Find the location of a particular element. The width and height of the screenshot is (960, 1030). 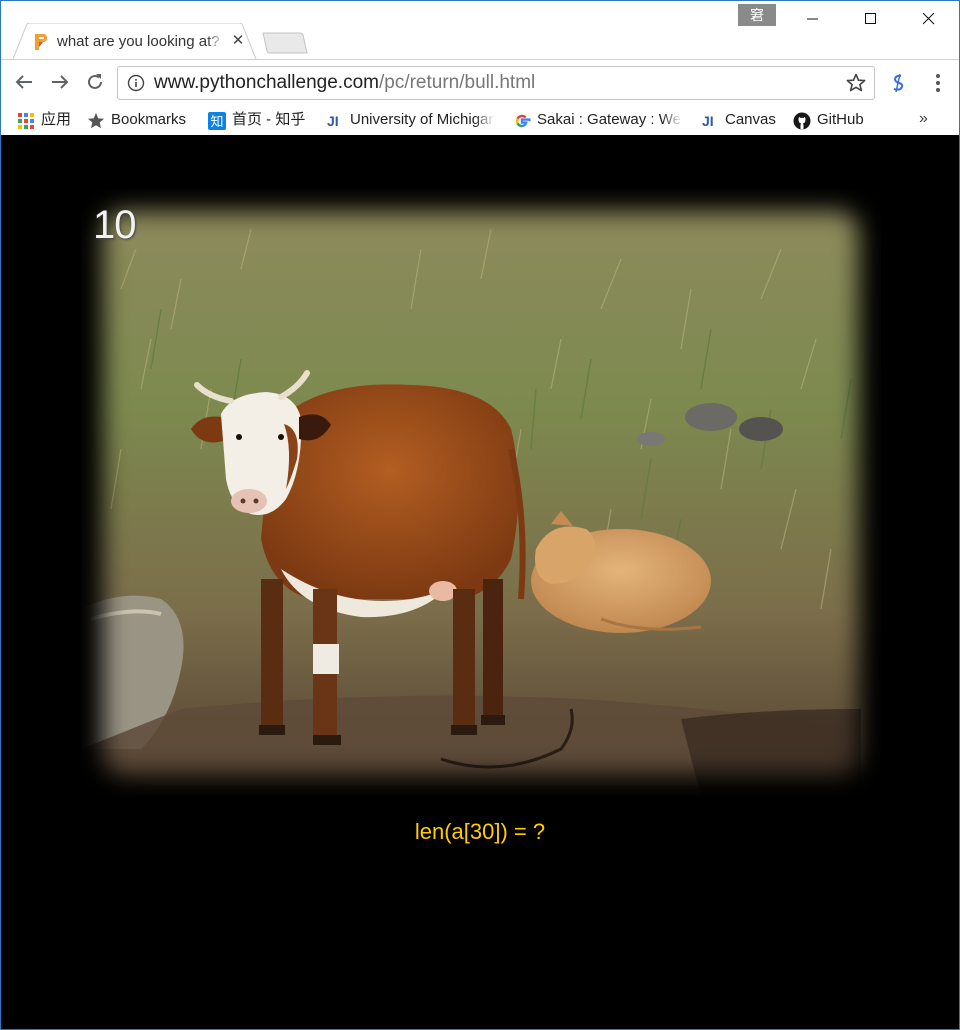

menu-dots-icon is located at coordinates (938, 83).